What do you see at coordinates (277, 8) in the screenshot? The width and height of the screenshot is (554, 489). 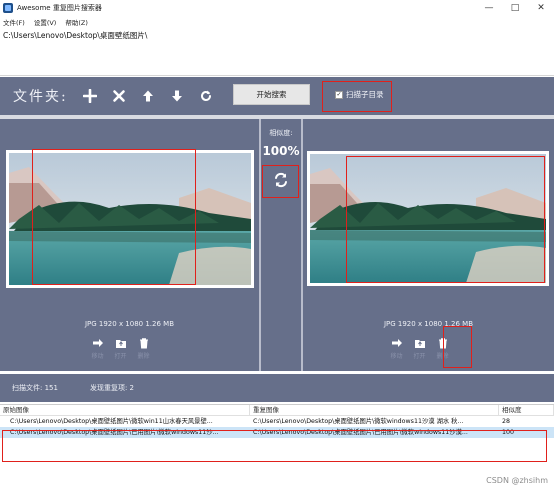 I see `title-bar: Awesome 重复图片搜索器 — □ ✕` at bounding box center [277, 8].